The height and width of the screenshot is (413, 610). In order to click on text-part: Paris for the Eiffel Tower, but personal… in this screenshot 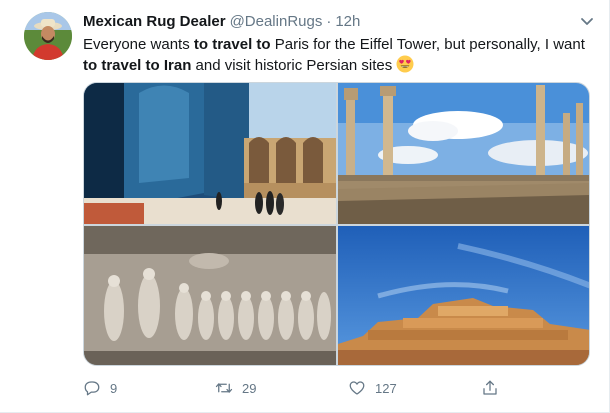, I will do `click(427, 44)`.